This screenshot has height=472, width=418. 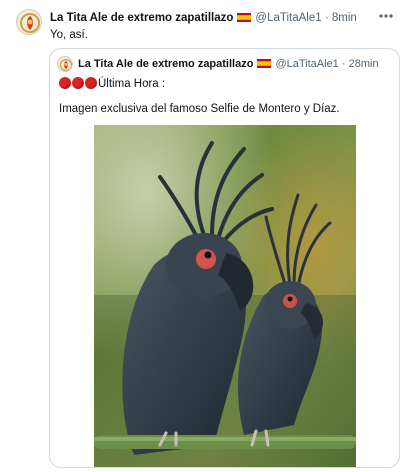 What do you see at coordinates (307, 64) in the screenshot?
I see `quoted-author-handle: @LaTitaAle1` at bounding box center [307, 64].